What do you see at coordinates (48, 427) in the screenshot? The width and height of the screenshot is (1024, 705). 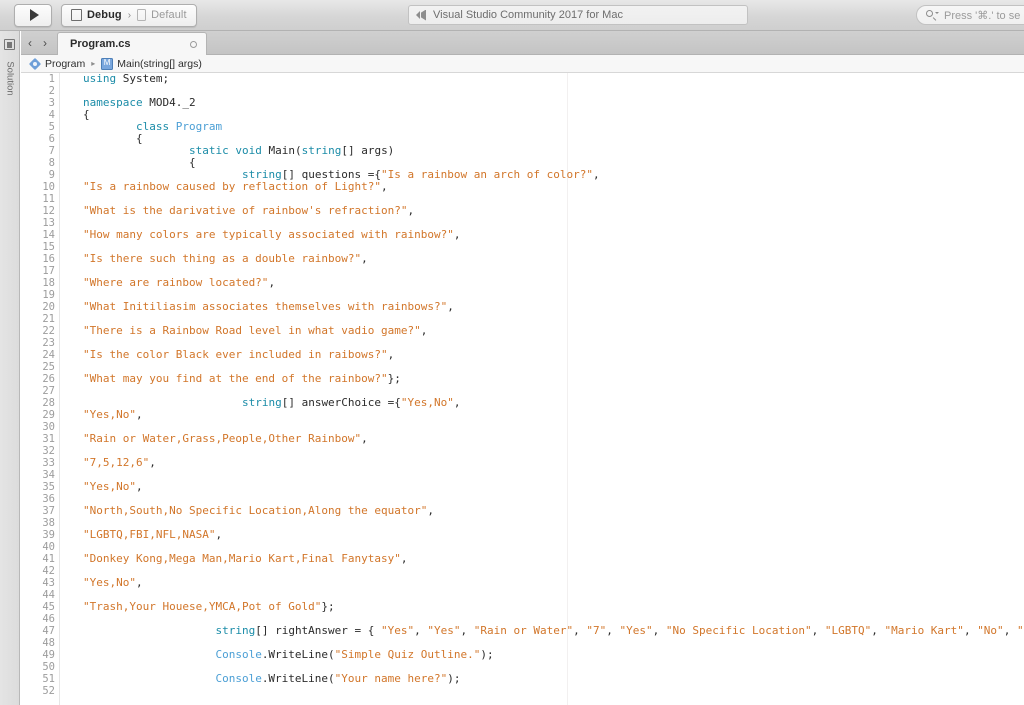 I see `line-number: 30` at bounding box center [48, 427].